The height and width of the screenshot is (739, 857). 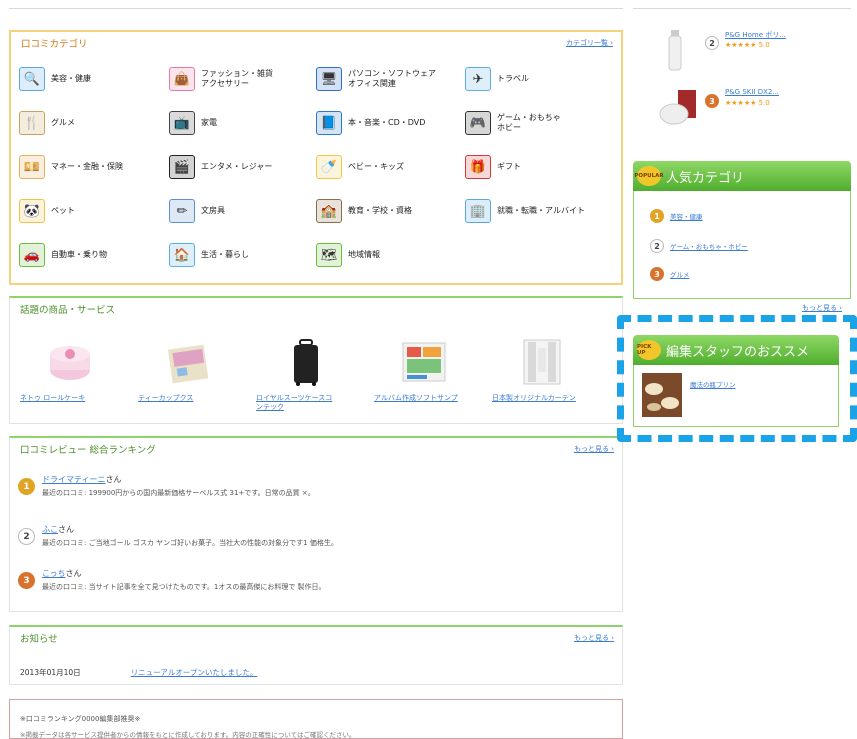 What do you see at coordinates (542, 362) in the screenshot?
I see `curtain-icon` at bounding box center [542, 362].